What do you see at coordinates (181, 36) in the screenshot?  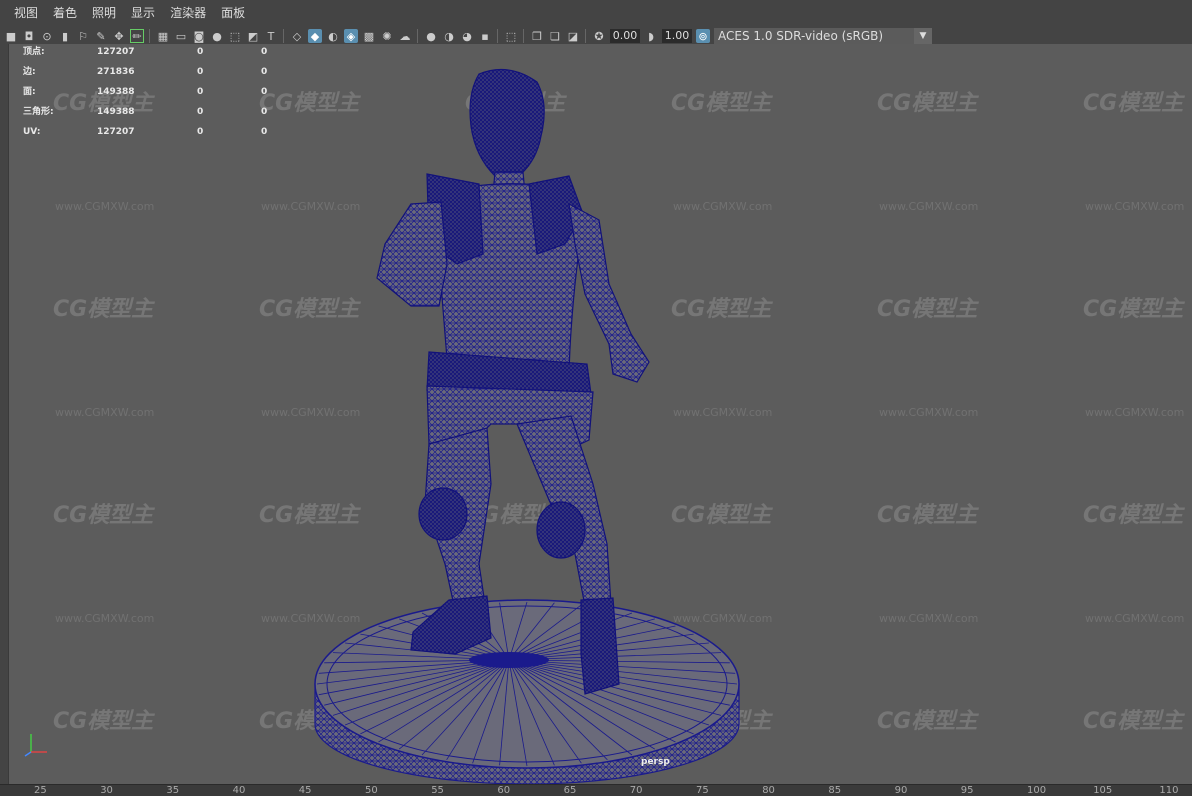 I see `film-gate-icon: ▭` at bounding box center [181, 36].